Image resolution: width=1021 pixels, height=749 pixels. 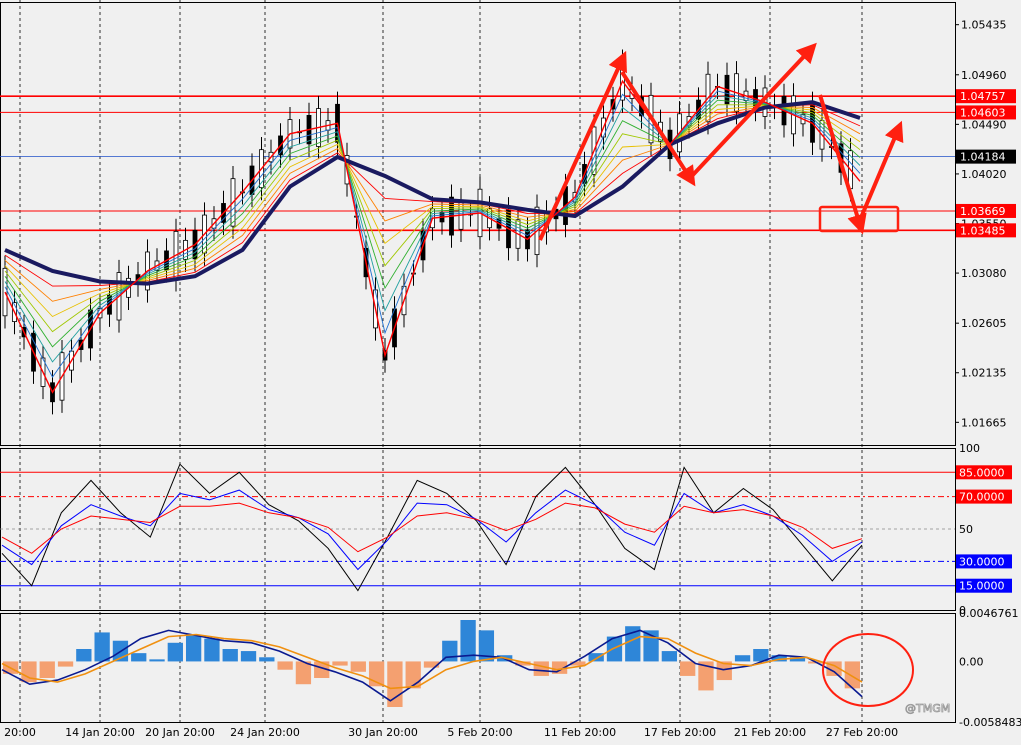 What do you see at coordinates (984, 25) in the screenshot?
I see `price-y-tick-label: 1.05435` at bounding box center [984, 25].